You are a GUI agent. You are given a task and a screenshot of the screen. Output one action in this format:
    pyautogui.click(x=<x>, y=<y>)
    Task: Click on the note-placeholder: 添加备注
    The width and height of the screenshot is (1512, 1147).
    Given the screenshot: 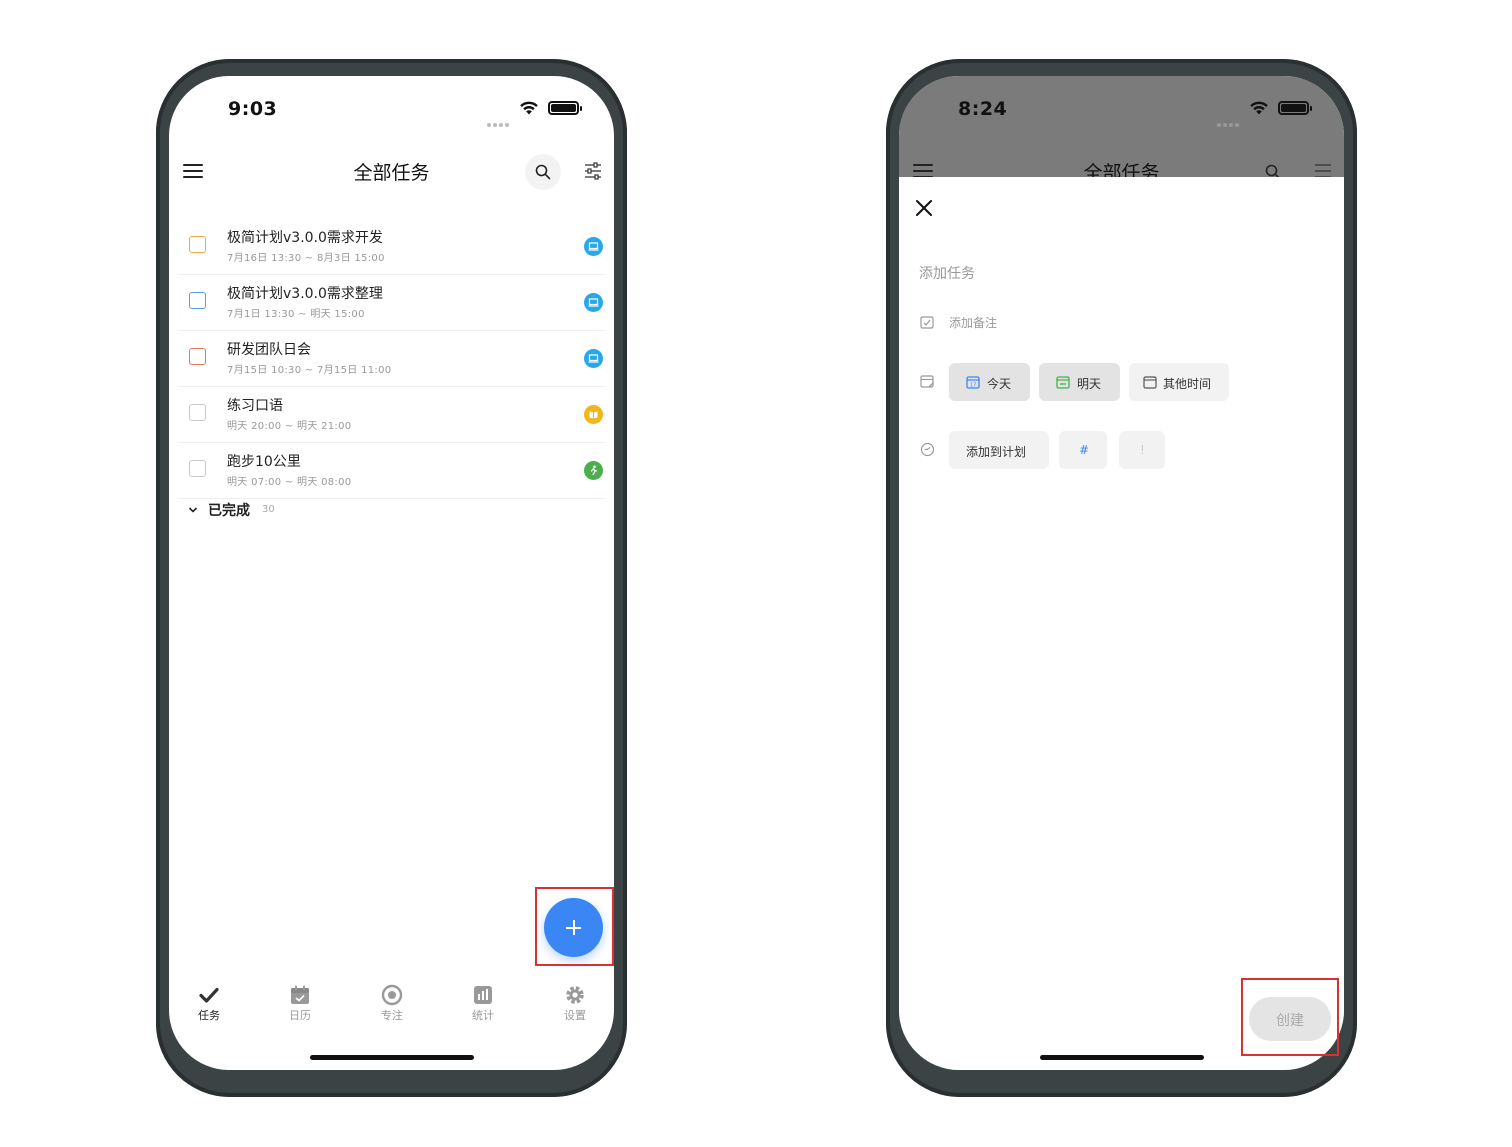 What is the action you would take?
    pyautogui.click(x=973, y=323)
    